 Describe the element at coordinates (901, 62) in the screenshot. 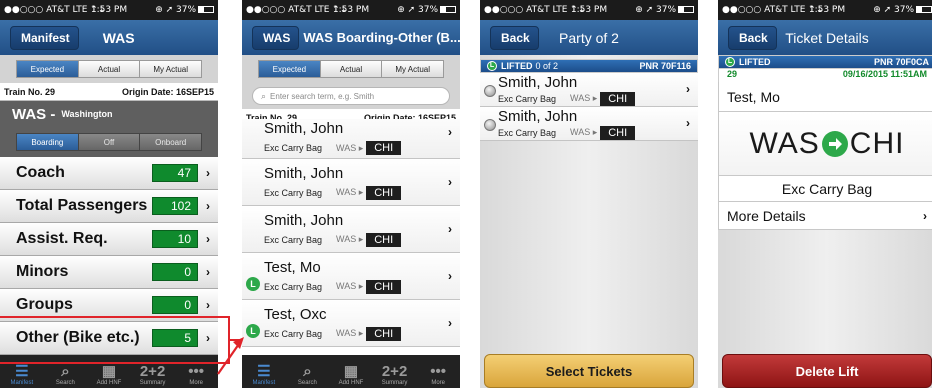

I see `pnr-label: PNR 70F0CA` at that location.